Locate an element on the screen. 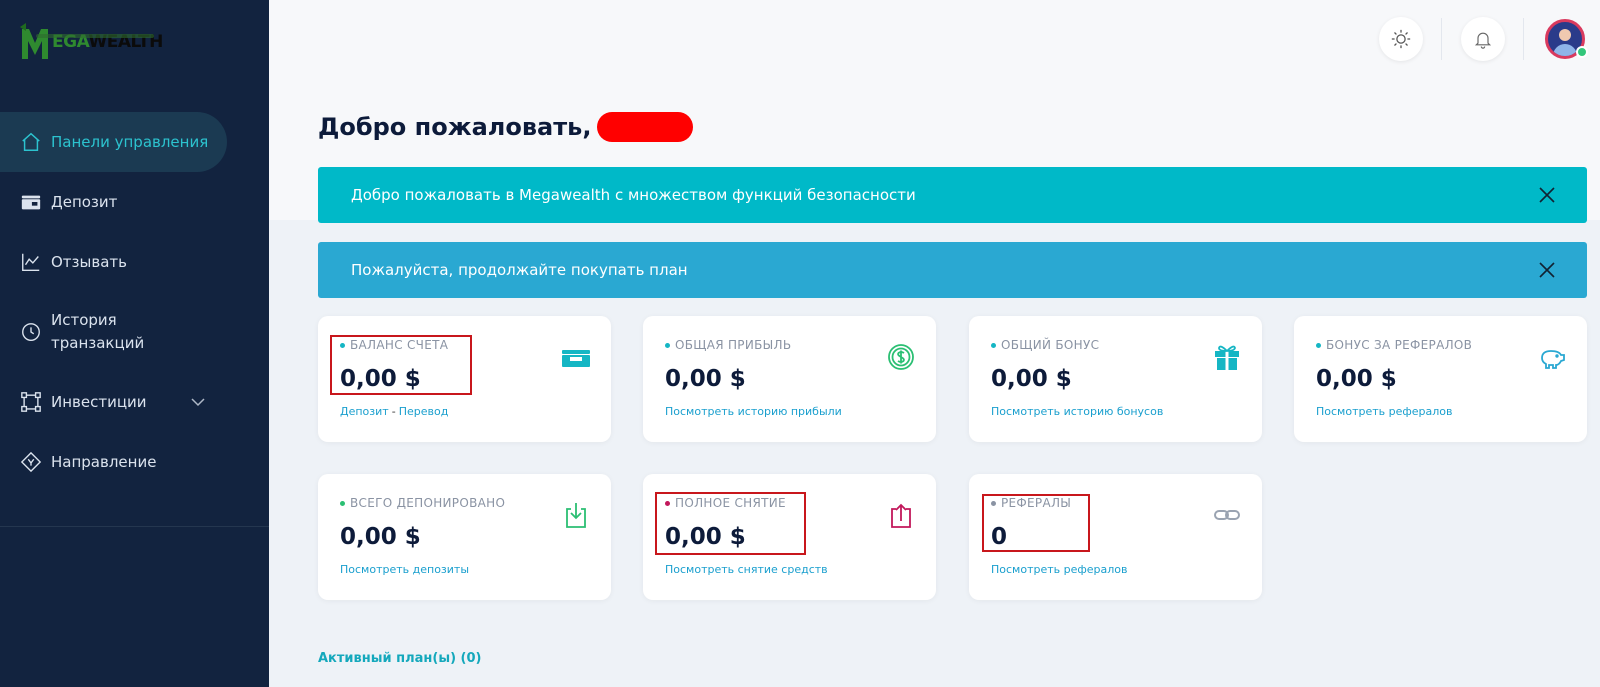 This screenshot has width=1600, height=687. notifications-button is located at coordinates (1483, 39).